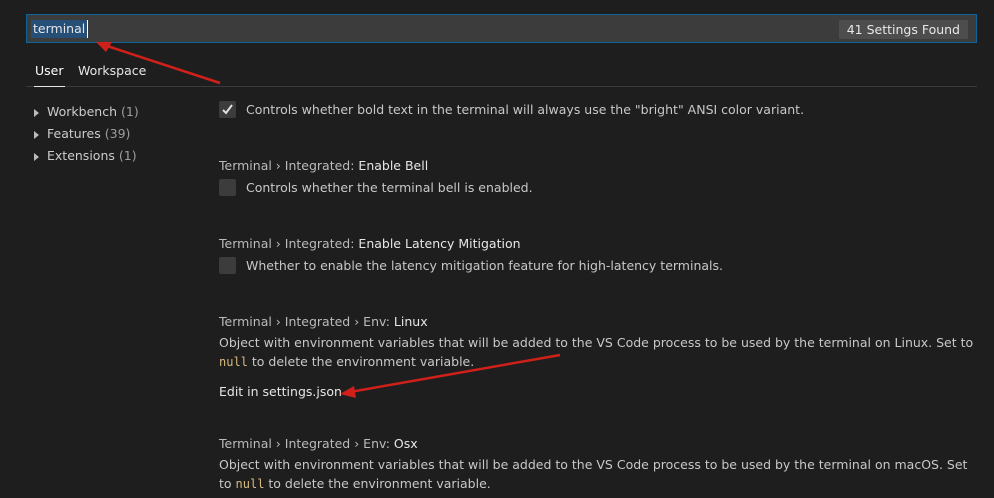 The height and width of the screenshot is (498, 994). I want to click on sidebar-item-label: Extensions, so click(81, 155).